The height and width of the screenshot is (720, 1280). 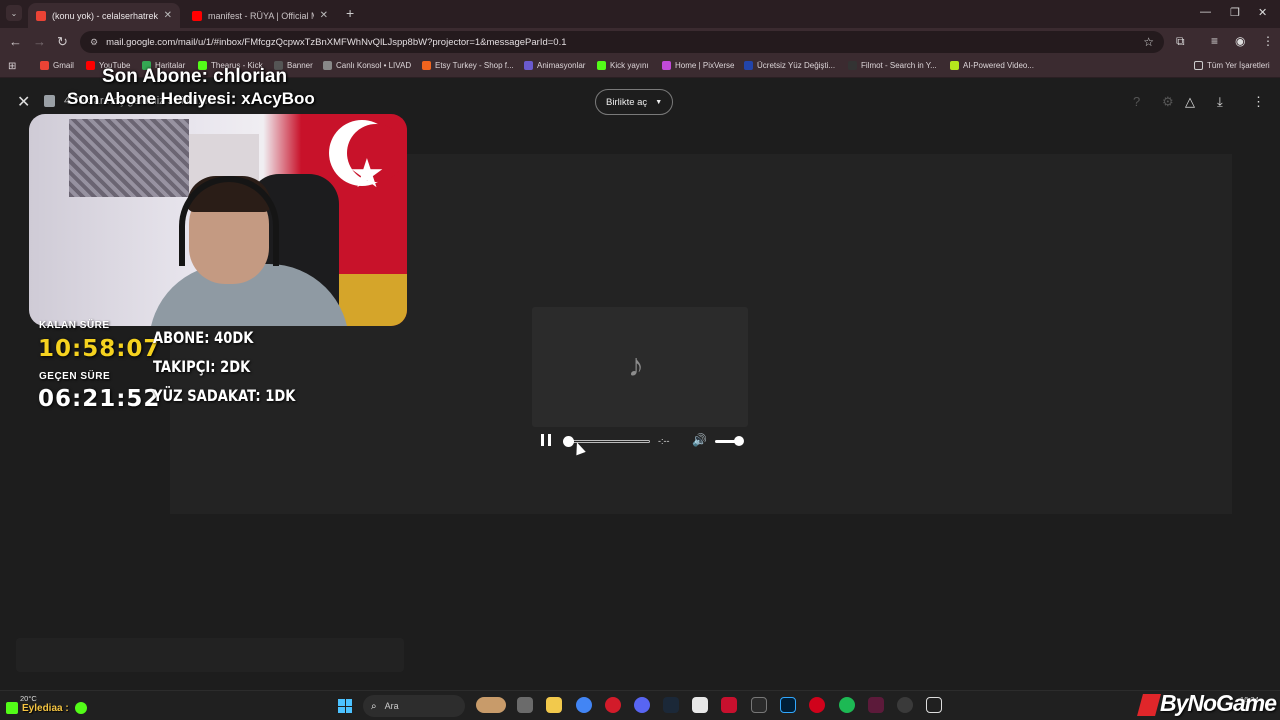 I want to click on wall-board-image, so click(x=129, y=158).